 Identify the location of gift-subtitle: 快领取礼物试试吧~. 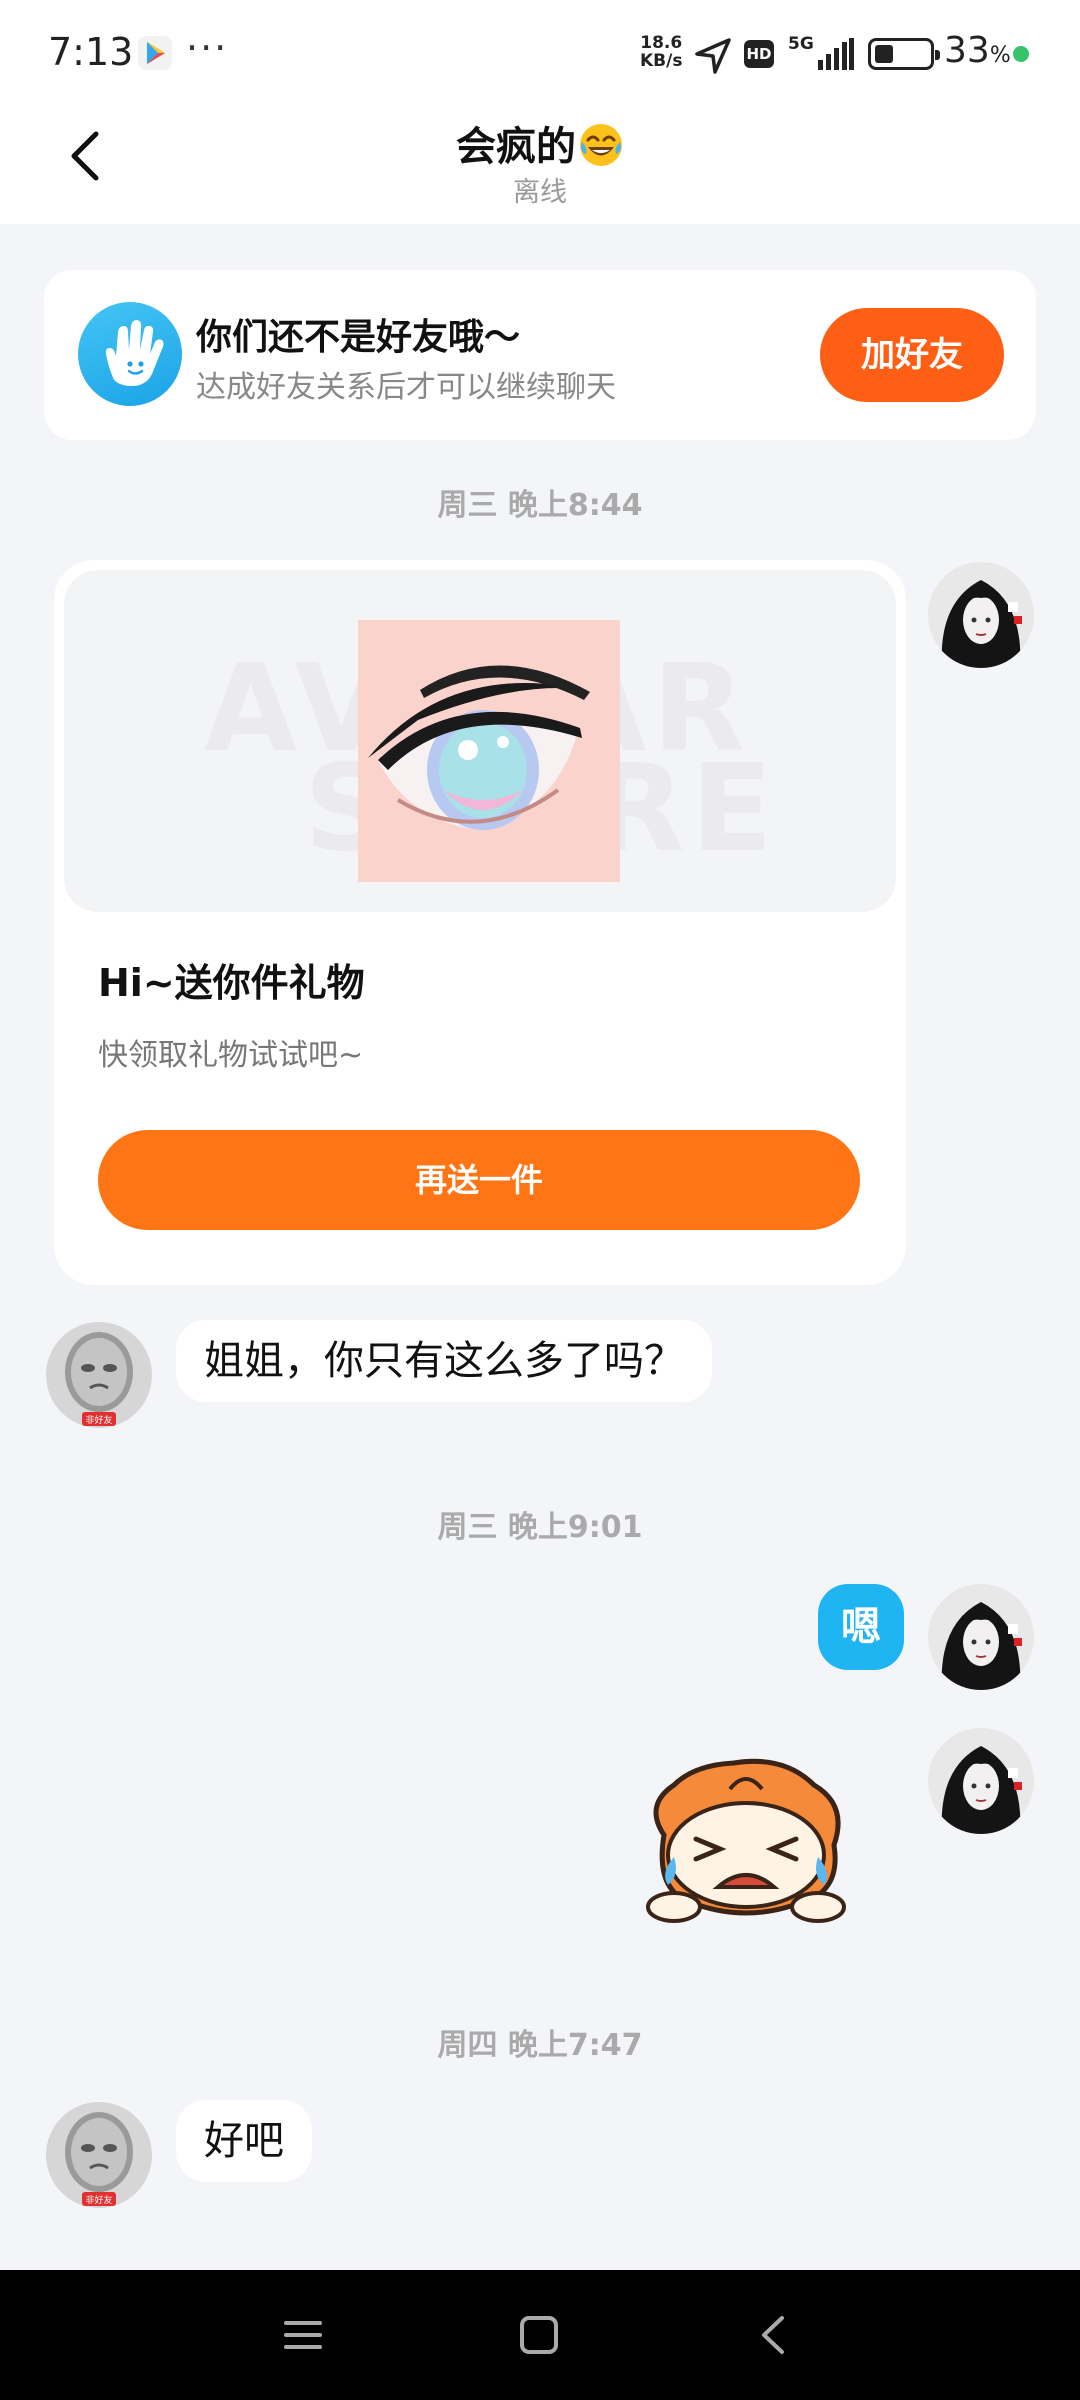
(231, 1055).